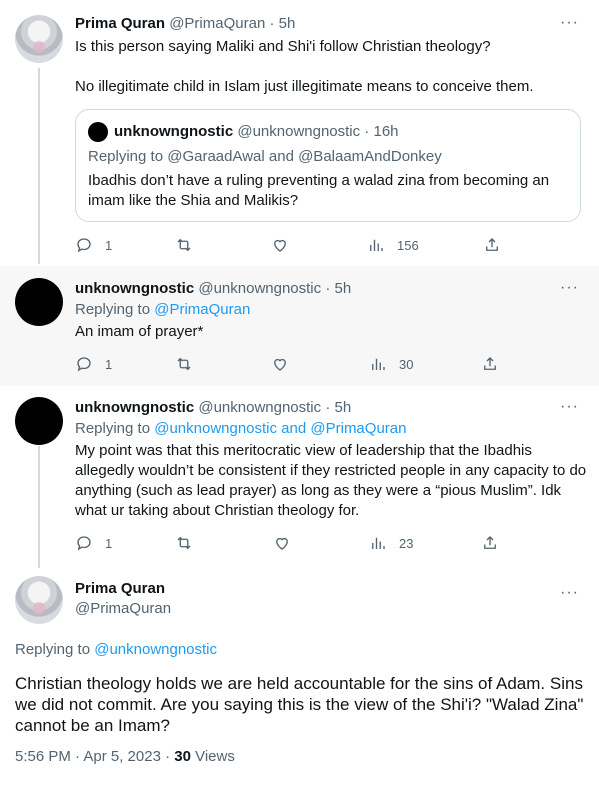 The width and height of the screenshot is (599, 787). What do you see at coordinates (94, 756) in the screenshot?
I see `timestamp: 5:56 PM · Apr 5, 2023 ·` at bounding box center [94, 756].